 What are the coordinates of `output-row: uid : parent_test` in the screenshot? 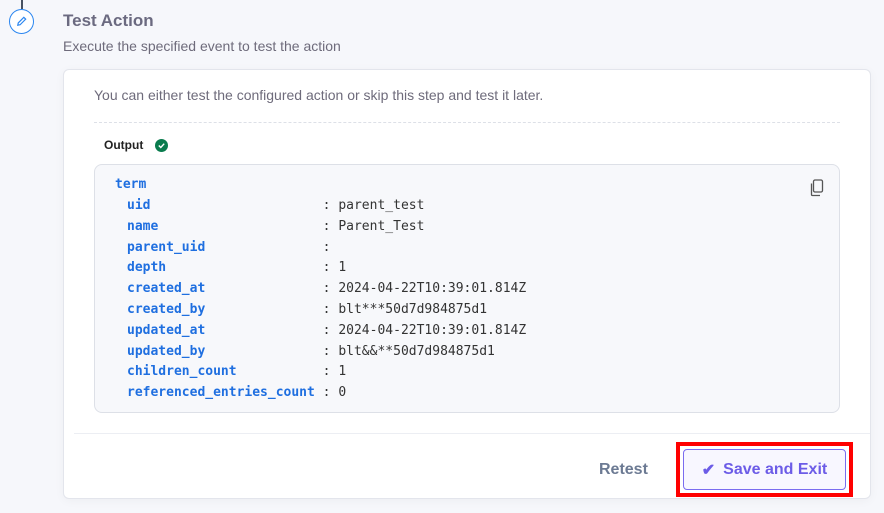 It's located at (275, 208).